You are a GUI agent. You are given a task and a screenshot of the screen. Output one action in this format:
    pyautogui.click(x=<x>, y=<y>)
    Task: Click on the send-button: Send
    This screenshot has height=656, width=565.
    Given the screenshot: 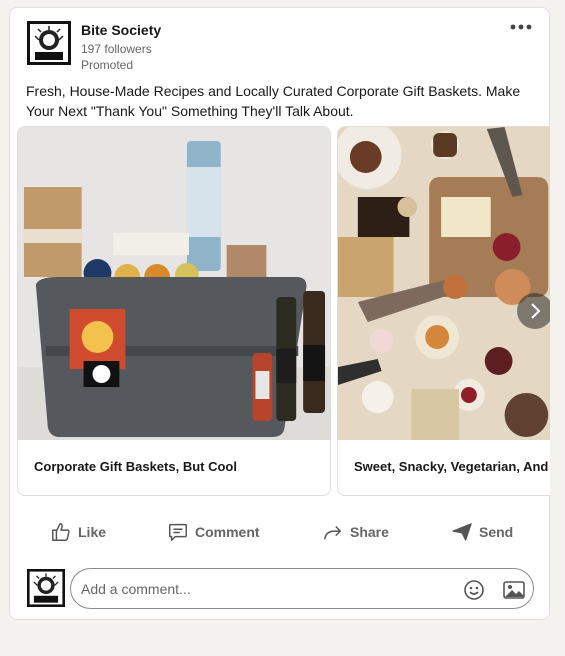 What is the action you would take?
    pyautogui.click(x=482, y=532)
    